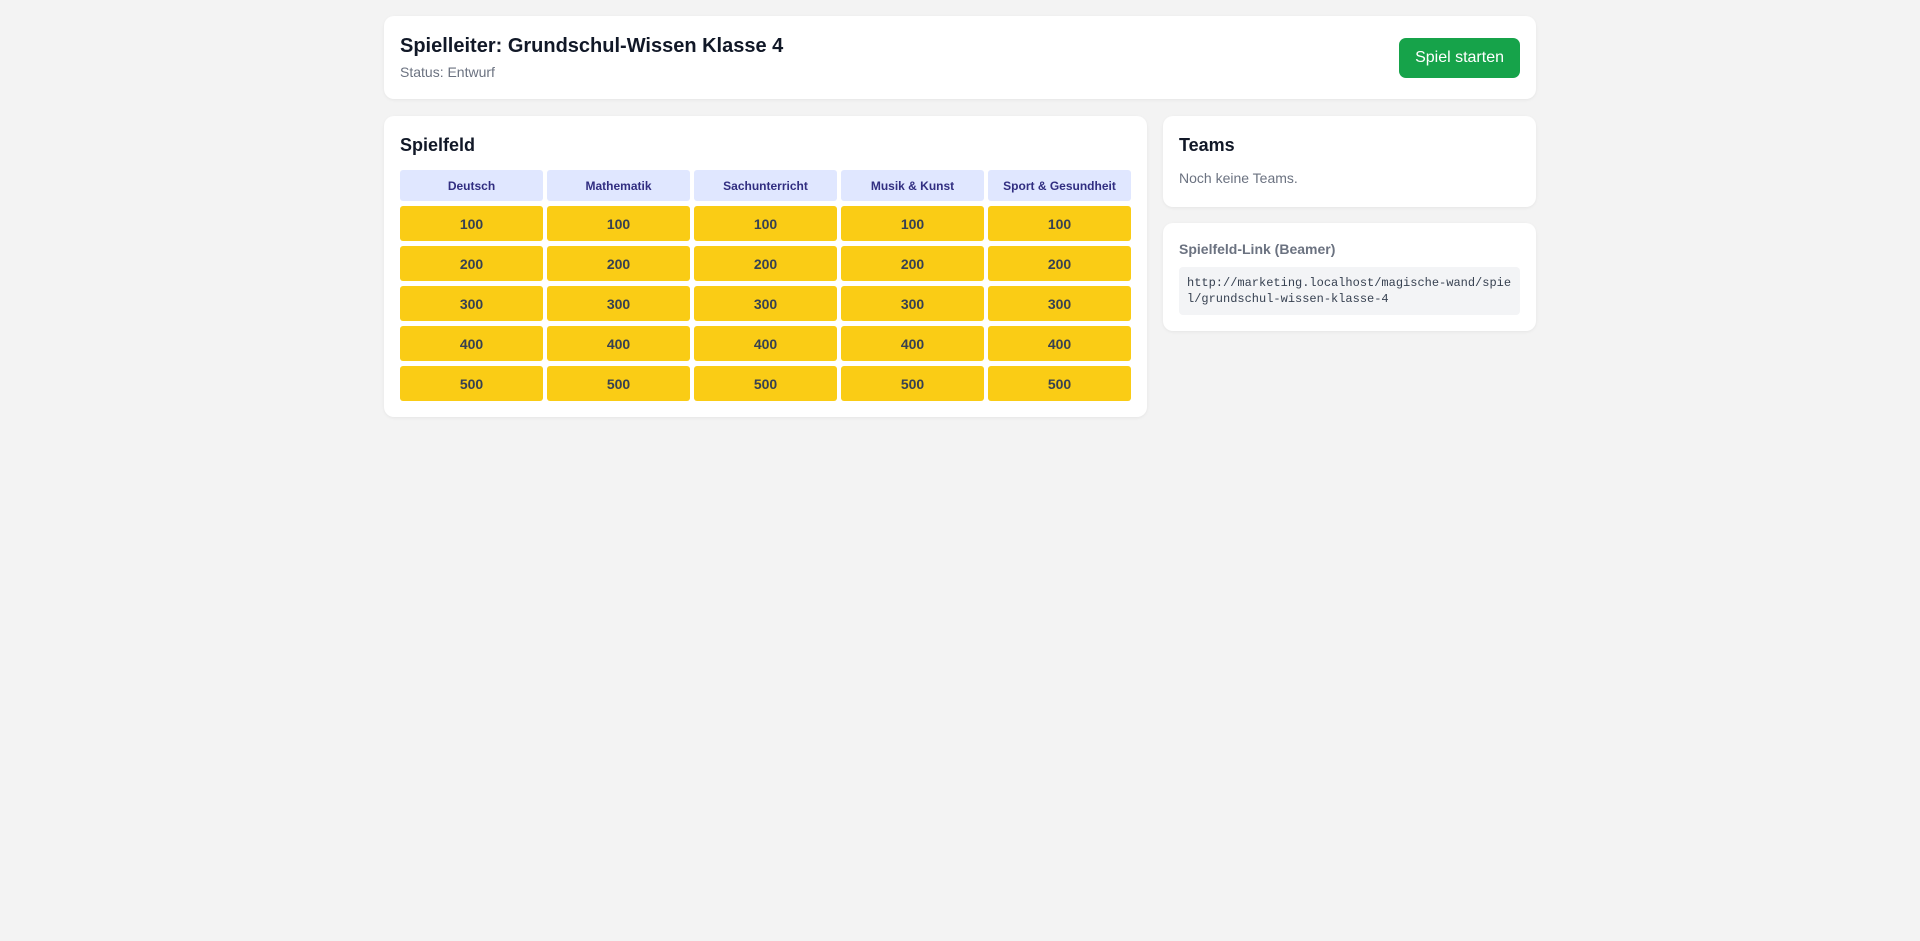  Describe the element at coordinates (1257, 249) in the screenshot. I see `beamer-link-label: Spielfeld-Link (Beamer)` at that location.